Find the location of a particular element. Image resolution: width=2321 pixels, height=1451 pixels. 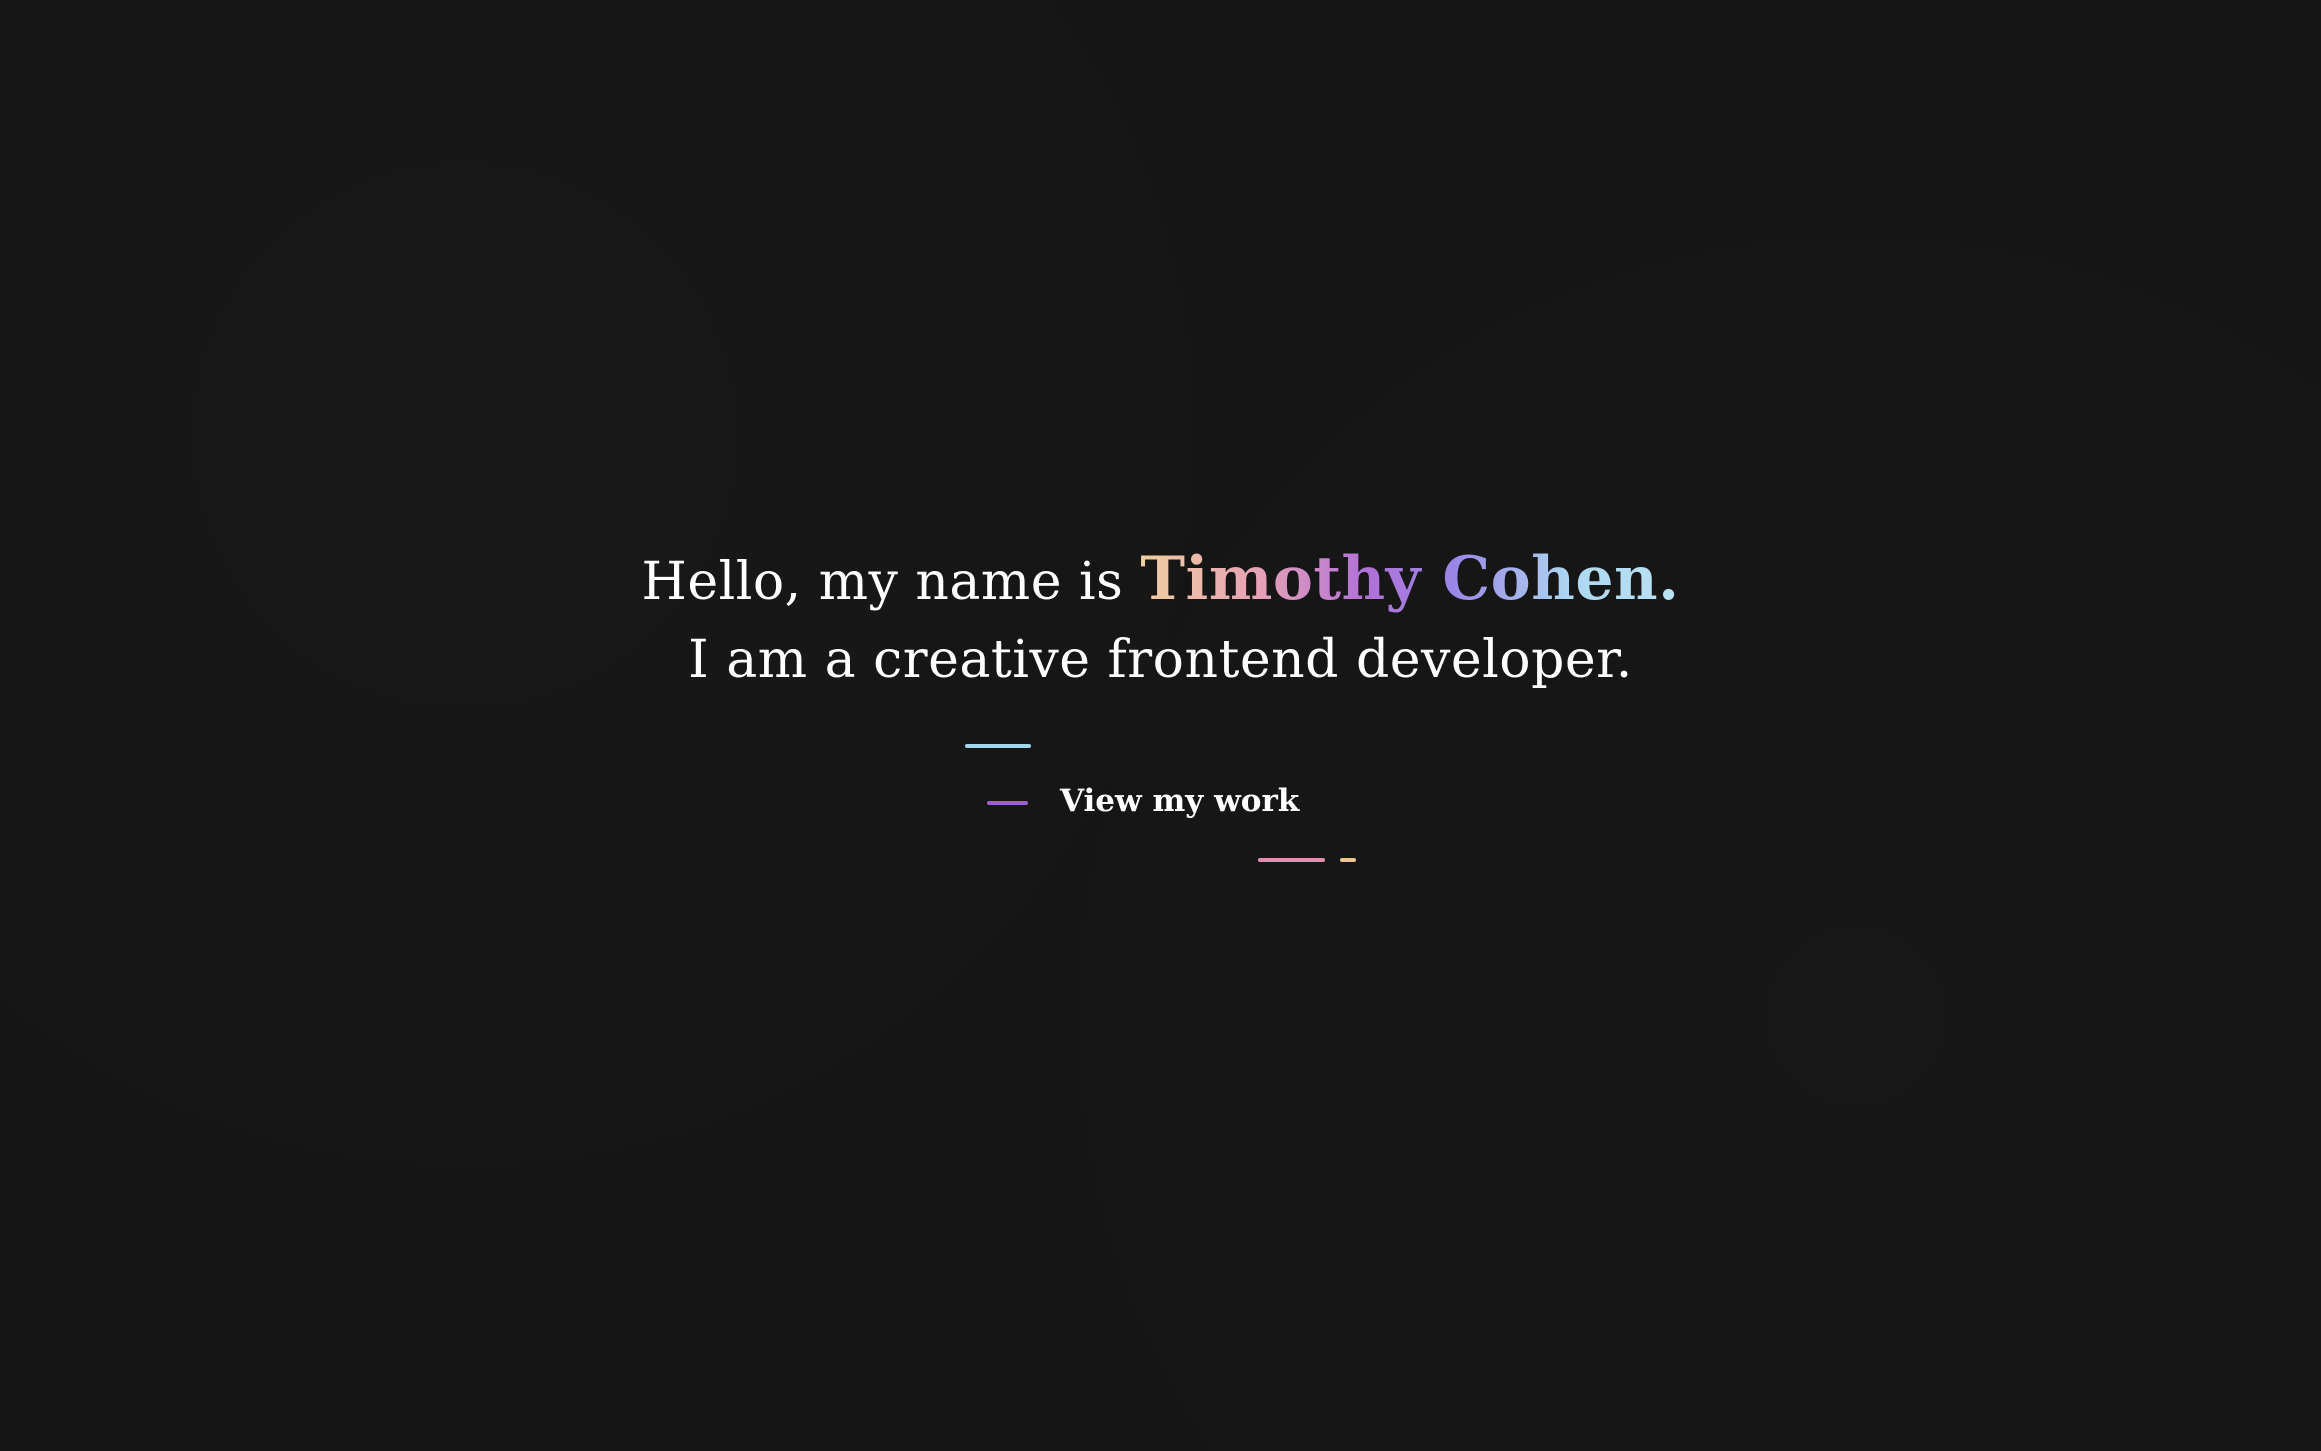

cta-dash-icon is located at coordinates (1007, 803).